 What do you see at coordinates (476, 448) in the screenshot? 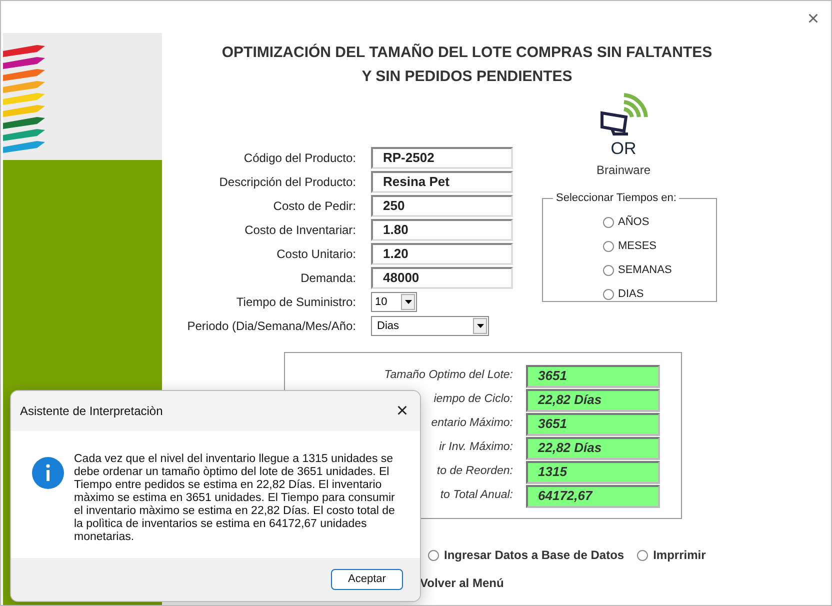
I see `result-label: ir Inv. Máximo:` at bounding box center [476, 448].